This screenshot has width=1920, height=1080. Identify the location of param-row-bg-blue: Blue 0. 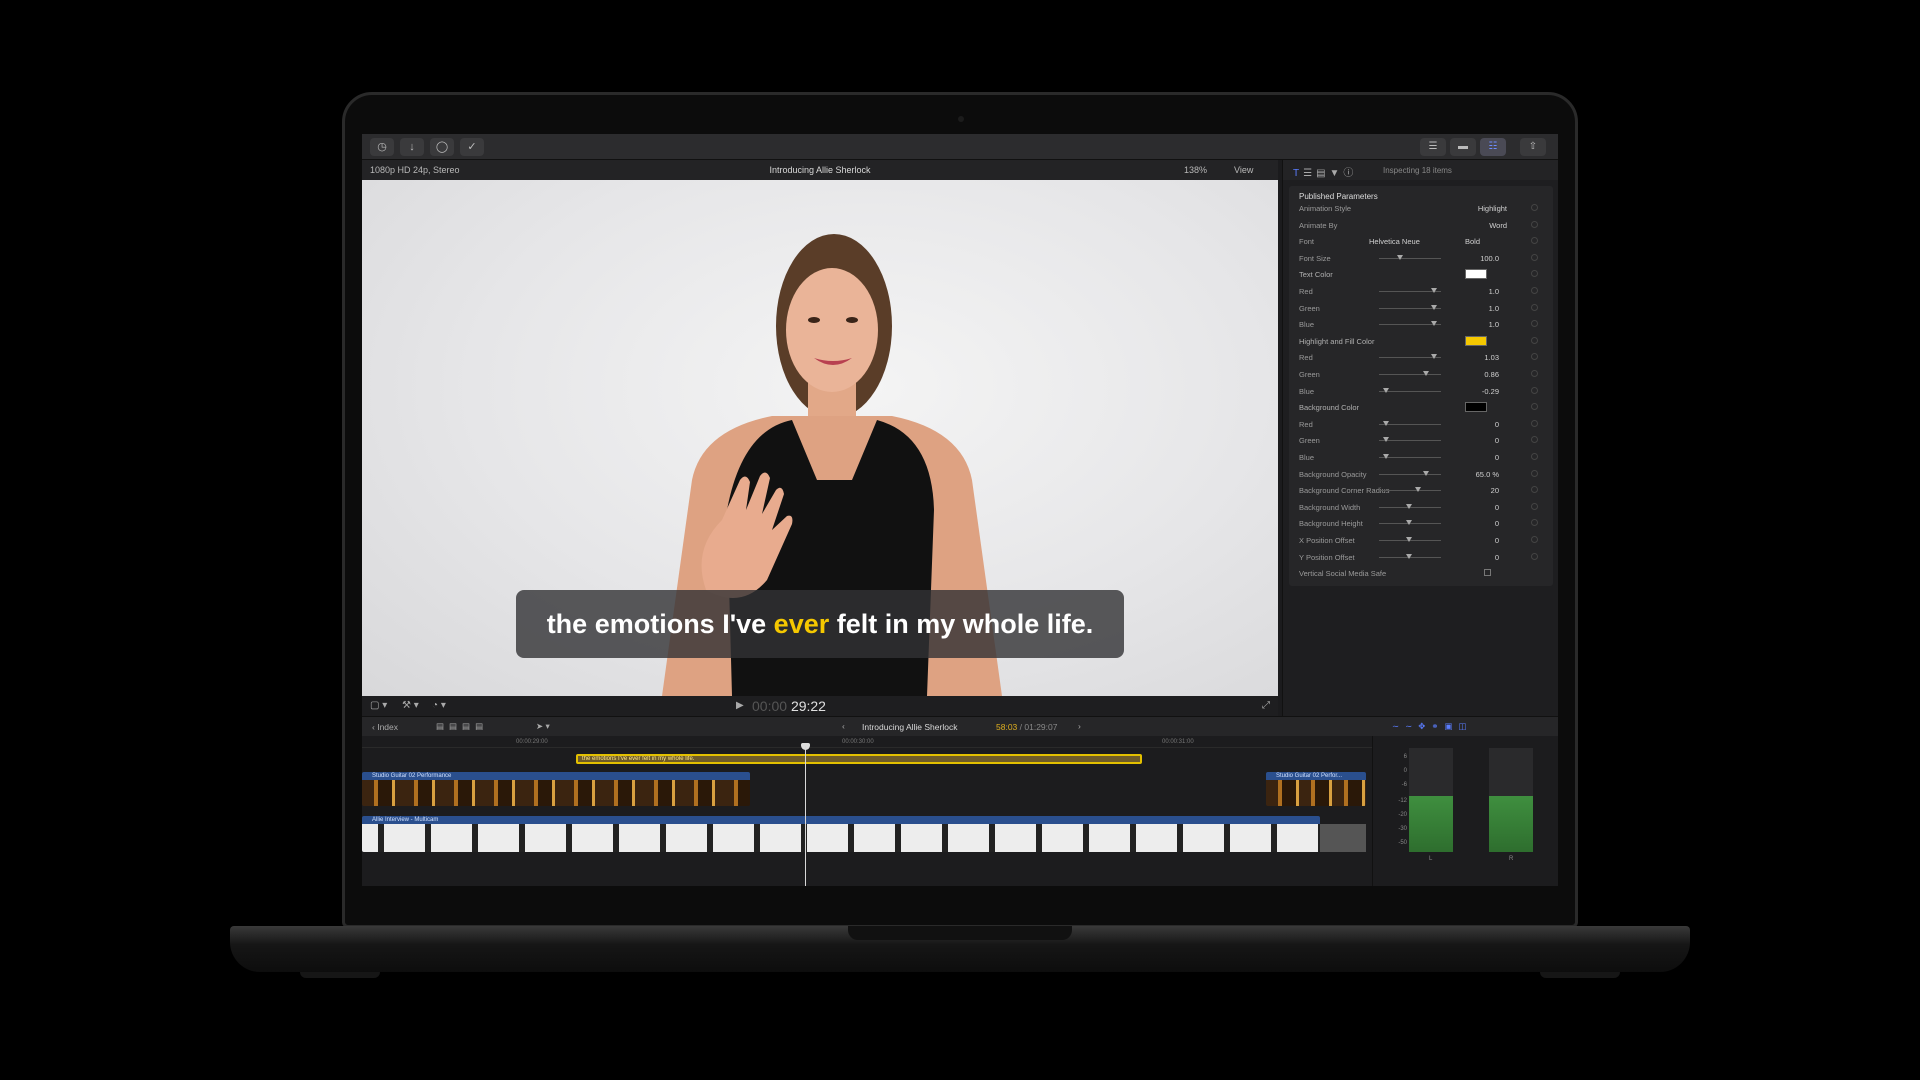
(1421, 457).